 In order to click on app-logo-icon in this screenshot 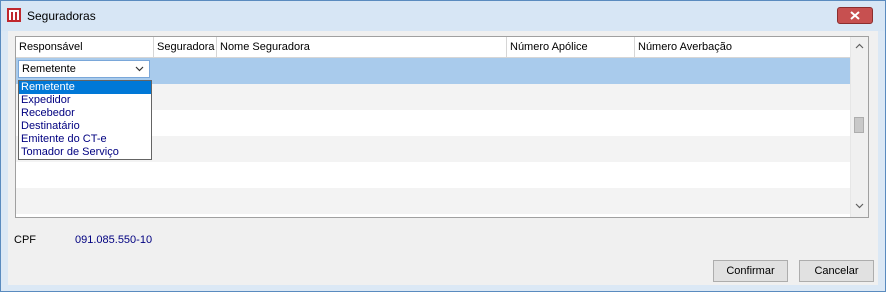, I will do `click(14, 15)`.